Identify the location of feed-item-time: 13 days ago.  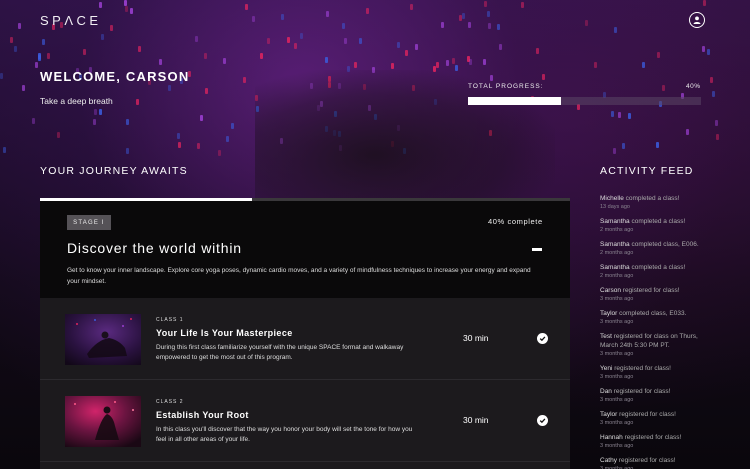
(615, 207).